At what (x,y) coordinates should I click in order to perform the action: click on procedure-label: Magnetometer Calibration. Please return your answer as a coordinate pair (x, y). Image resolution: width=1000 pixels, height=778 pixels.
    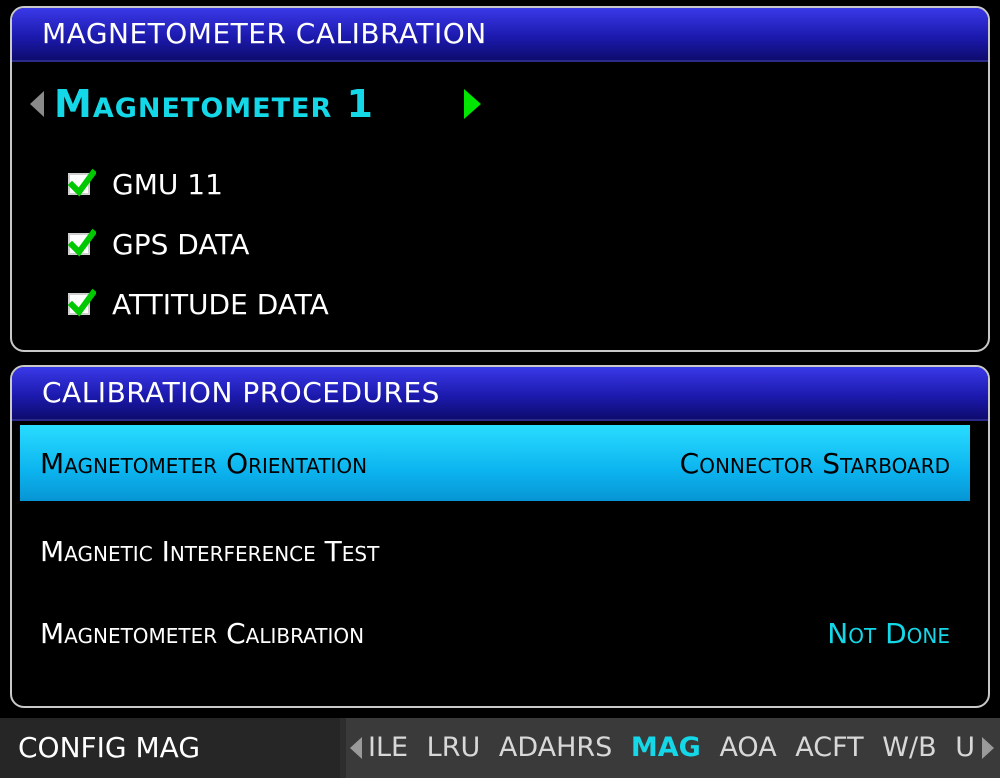
    Looking at the image, I should click on (202, 633).